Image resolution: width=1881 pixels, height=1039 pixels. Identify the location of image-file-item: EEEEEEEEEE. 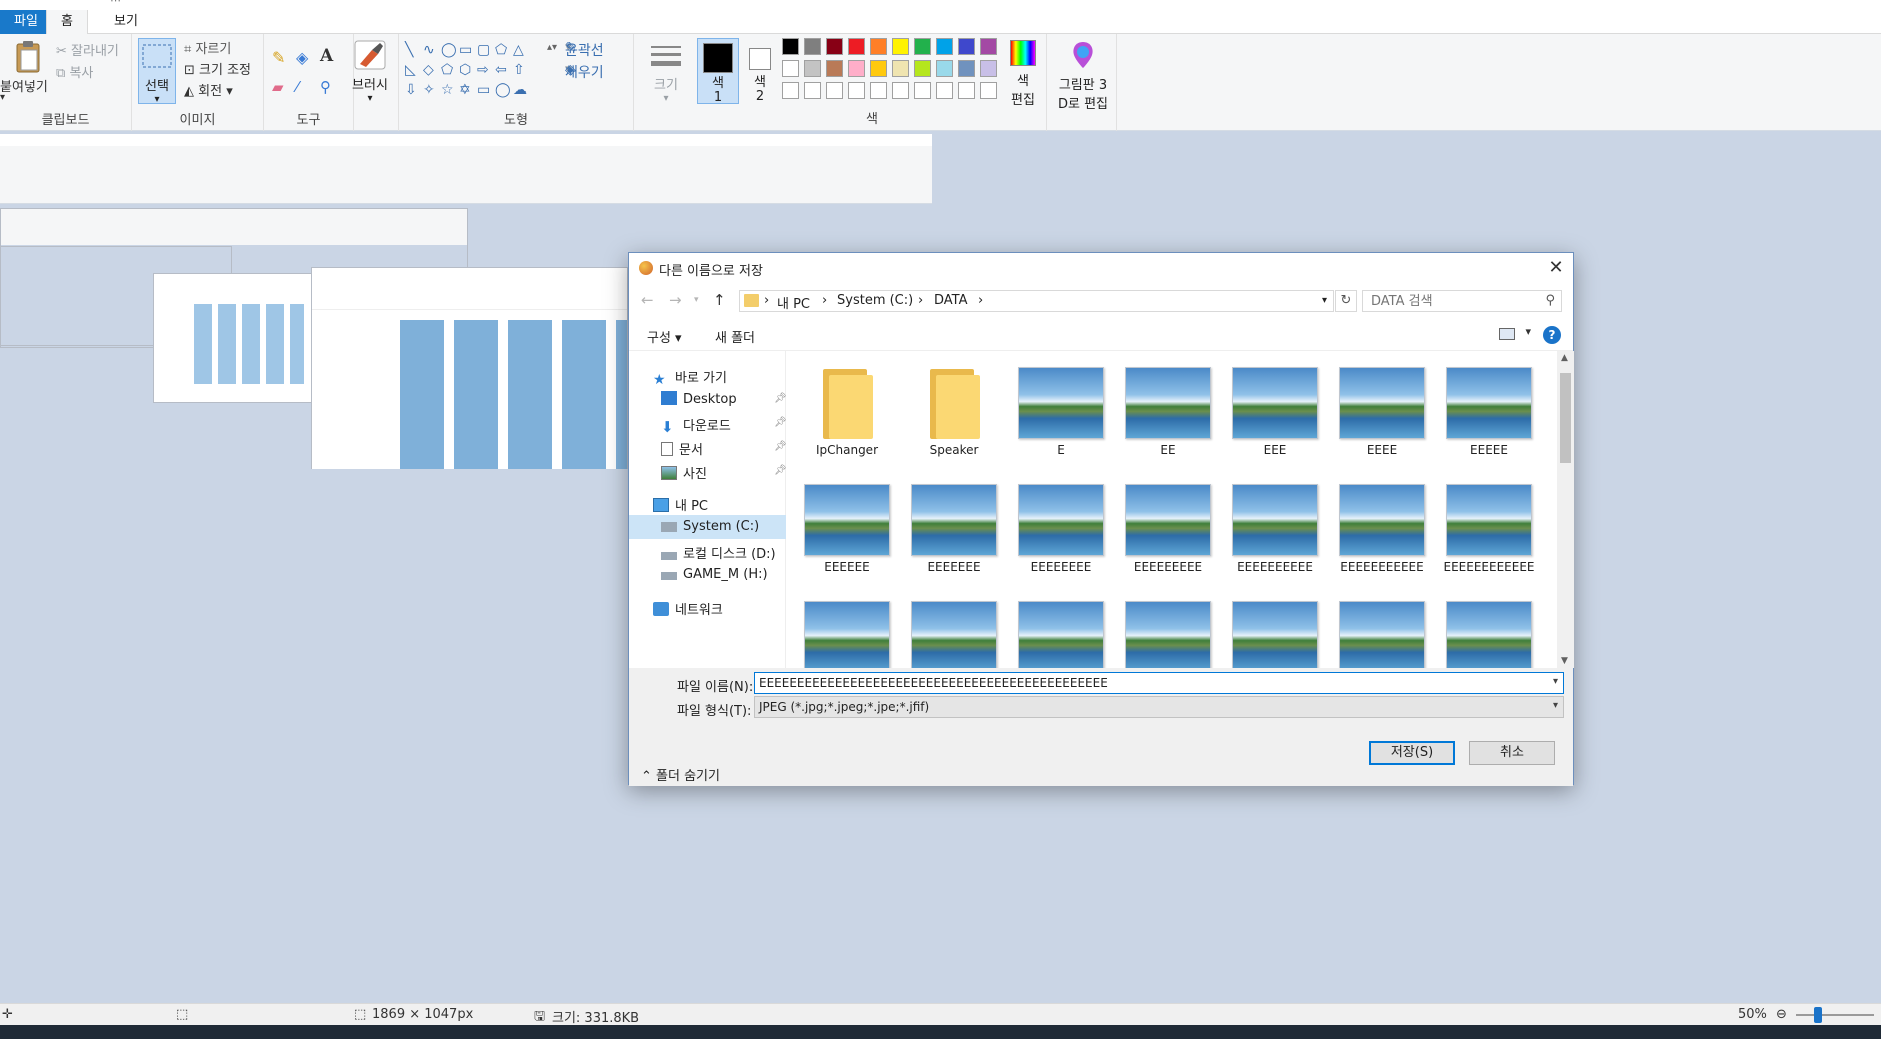
(1275, 529).